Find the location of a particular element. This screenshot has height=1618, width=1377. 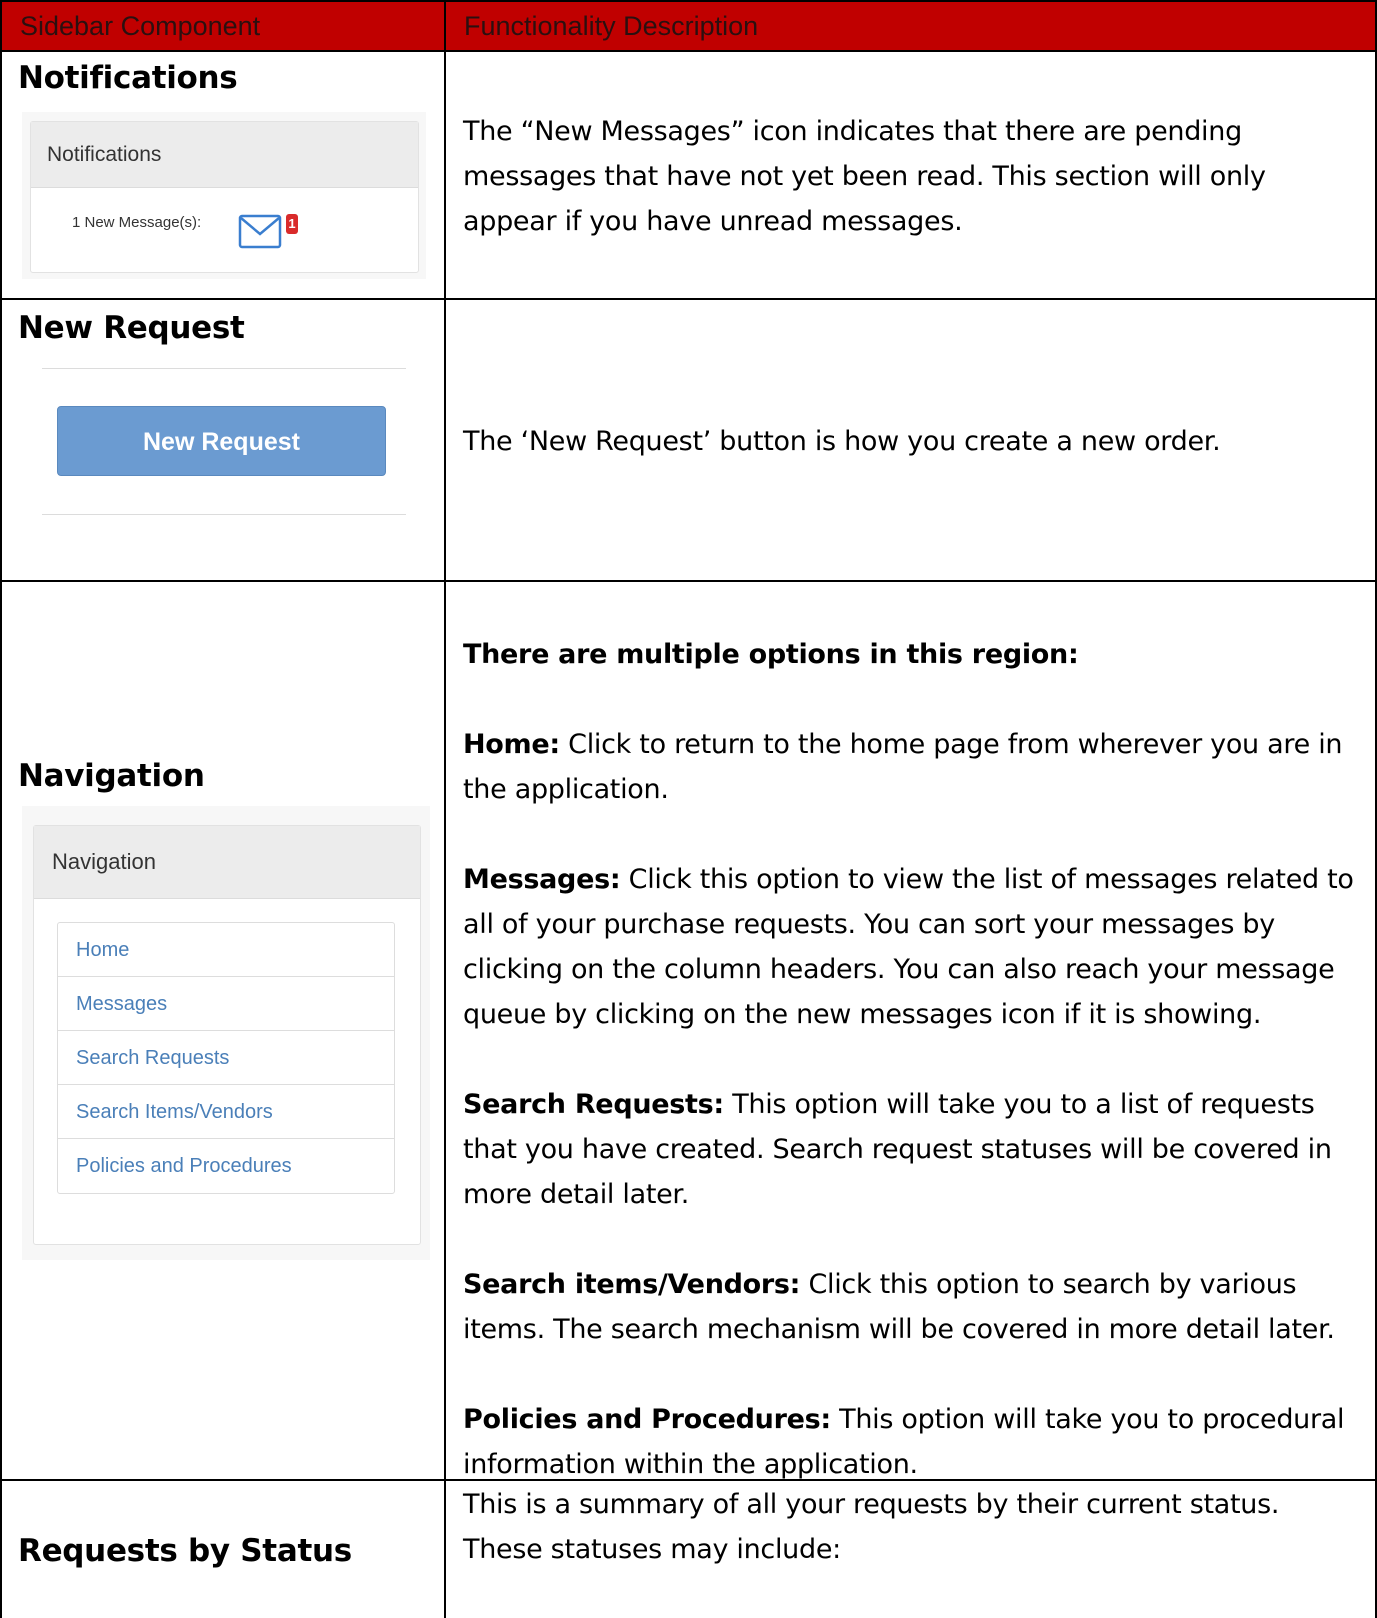

nav-entry-term: Messages: is located at coordinates (542, 879).